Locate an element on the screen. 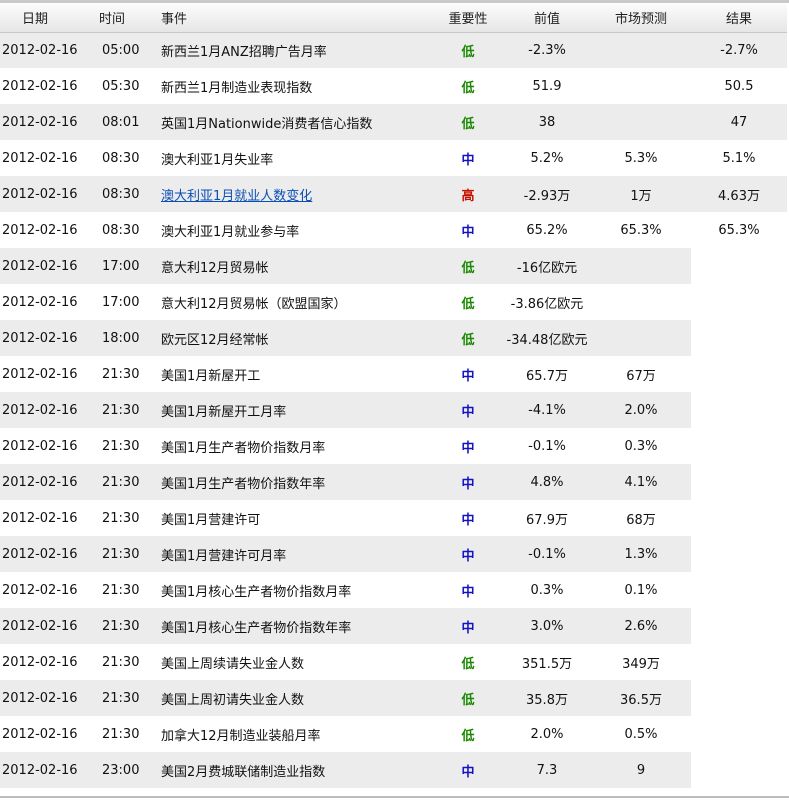 This screenshot has height=804, width=789. table-row: 2012-02-16 23:00 美国2月费城联储制造业指数中 7.3 9 is located at coordinates (393, 770).